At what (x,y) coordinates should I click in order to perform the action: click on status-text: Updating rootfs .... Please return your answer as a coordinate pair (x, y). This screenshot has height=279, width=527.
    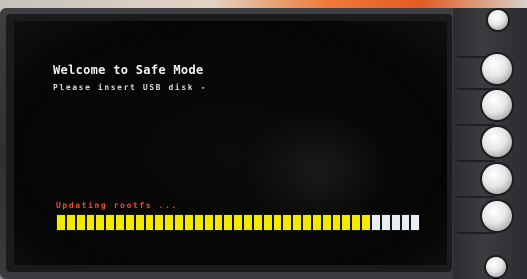
    Looking at the image, I should click on (117, 205).